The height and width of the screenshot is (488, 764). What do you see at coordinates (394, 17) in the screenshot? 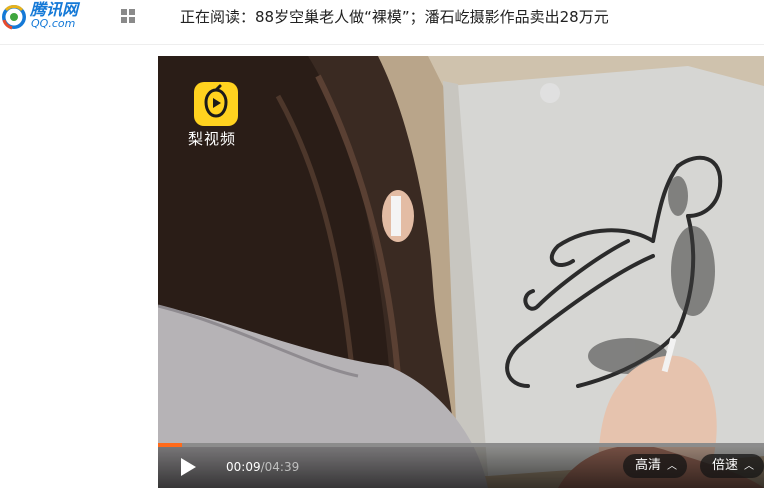
I see `now-reading-title: 正在阅读：88岁空巢老人做“裸模”；潘石屹摄影作品卖出28万元` at bounding box center [394, 17].